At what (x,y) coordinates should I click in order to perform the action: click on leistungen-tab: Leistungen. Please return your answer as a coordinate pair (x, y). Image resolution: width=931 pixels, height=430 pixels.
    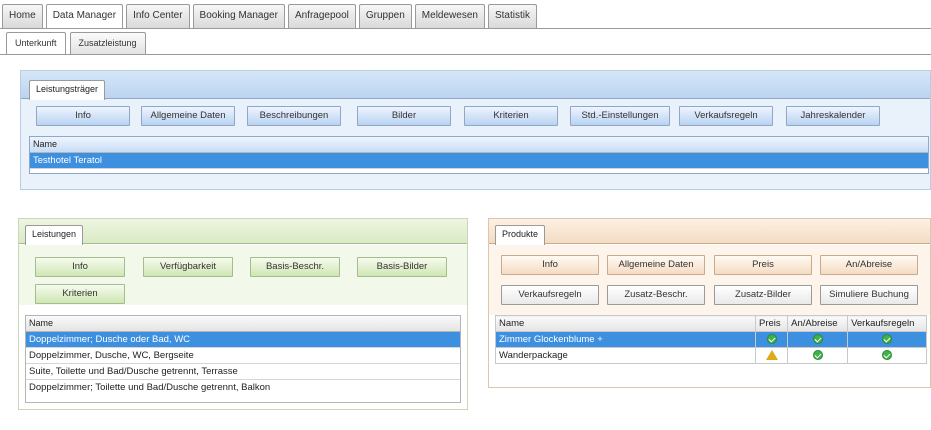
    Looking at the image, I should click on (54, 235).